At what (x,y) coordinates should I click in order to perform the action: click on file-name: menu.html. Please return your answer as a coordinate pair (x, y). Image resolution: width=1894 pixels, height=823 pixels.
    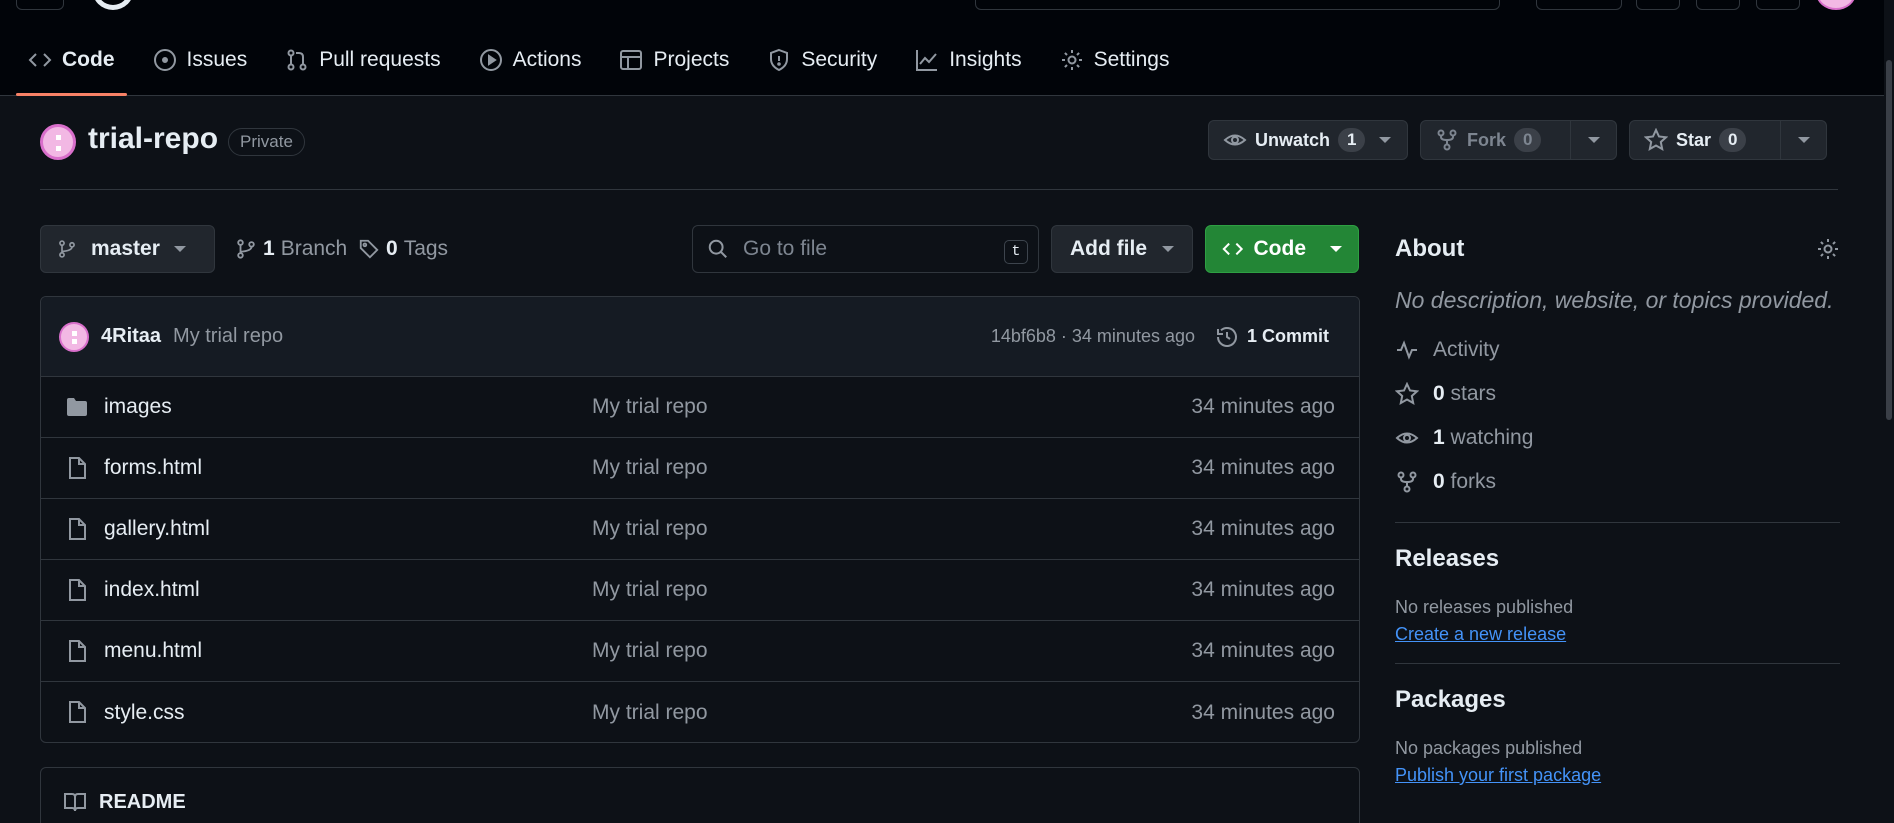
    Looking at the image, I should click on (153, 651).